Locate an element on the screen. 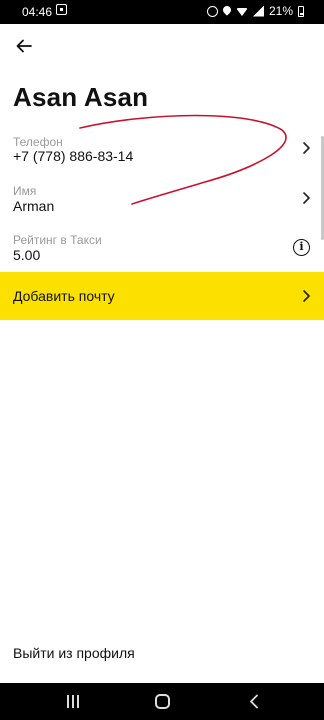 The height and width of the screenshot is (720, 324). status-bar: 04:46 21% is located at coordinates (162, 12).